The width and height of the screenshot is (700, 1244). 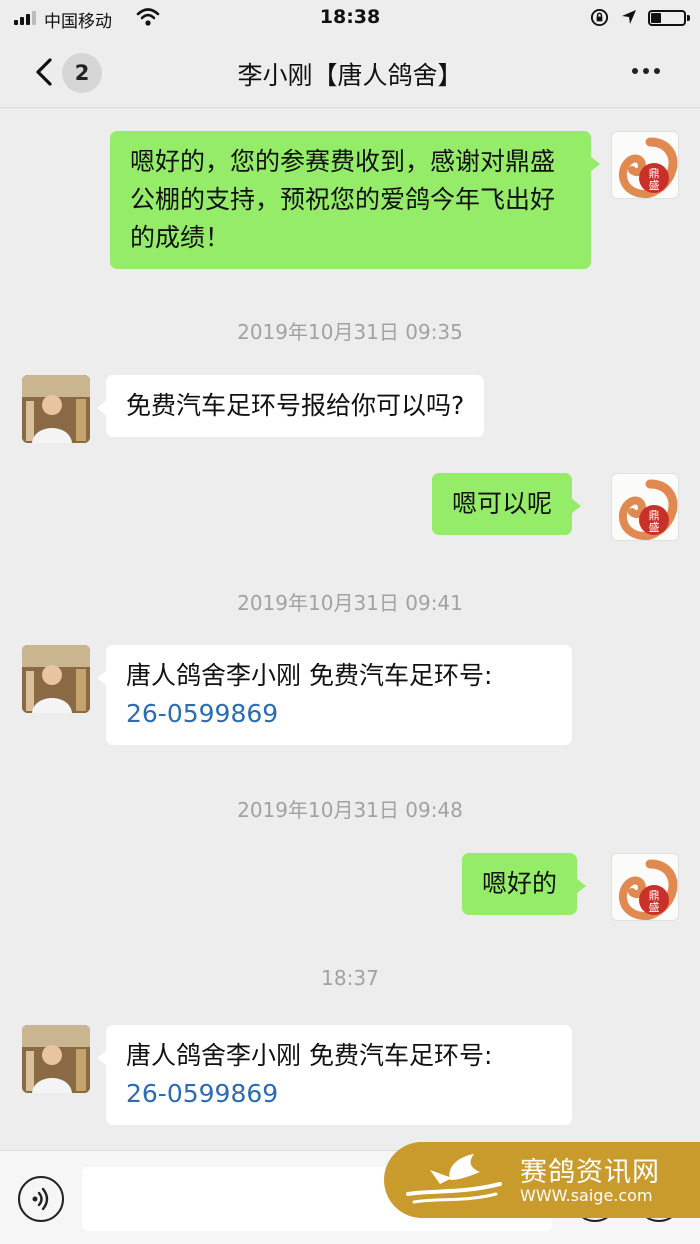 I want to click on chat-header: 2 李小刚【唐人鸽舍】, so click(x=350, y=72).